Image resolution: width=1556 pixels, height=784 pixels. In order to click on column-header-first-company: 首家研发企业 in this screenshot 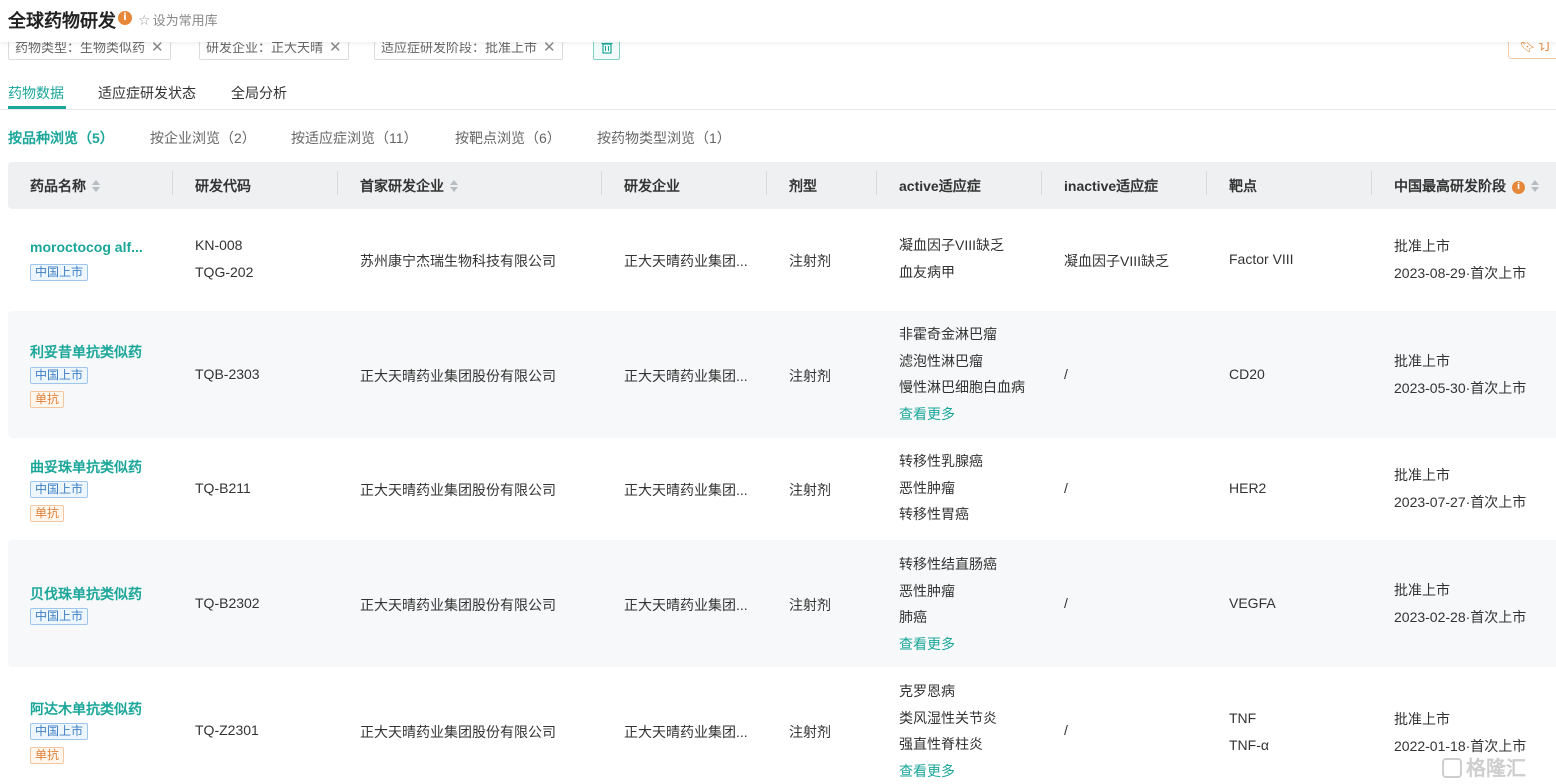, I will do `click(409, 186)`.